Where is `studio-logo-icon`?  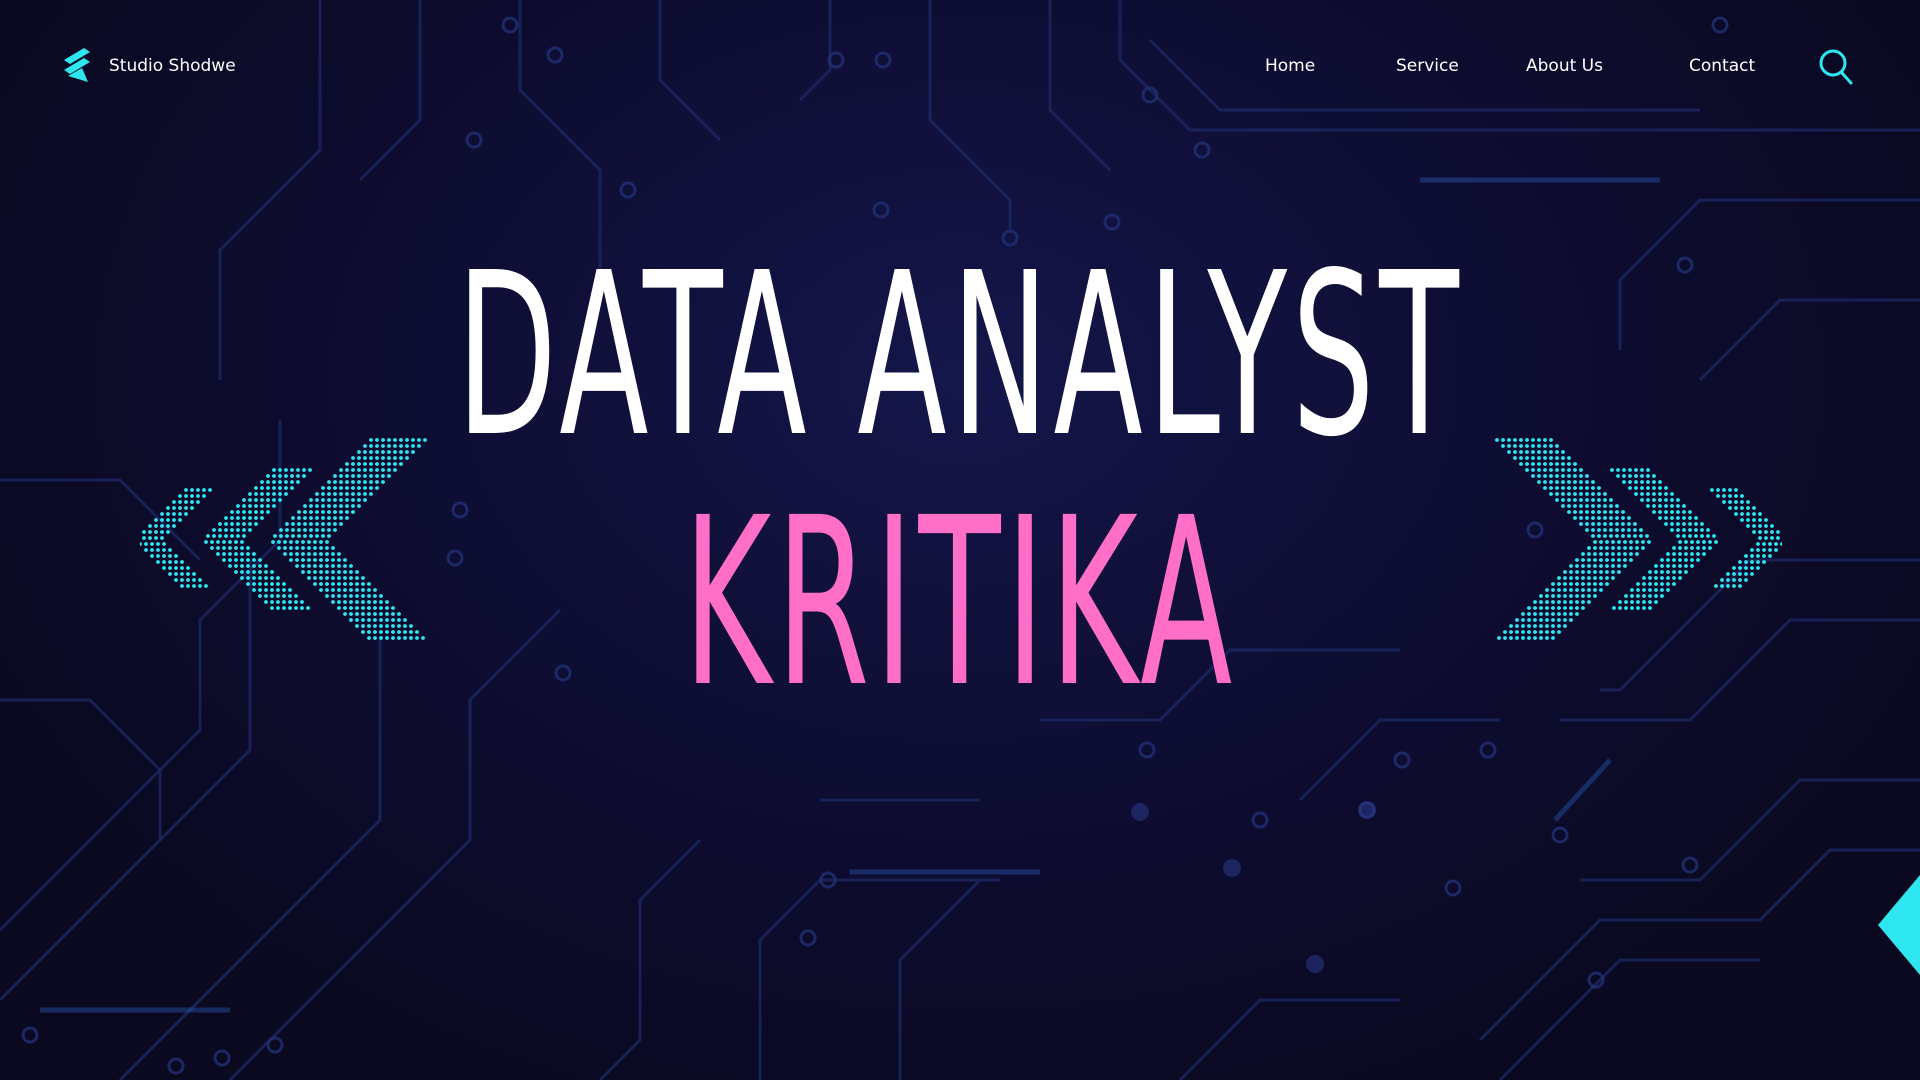 studio-logo-icon is located at coordinates (77, 66).